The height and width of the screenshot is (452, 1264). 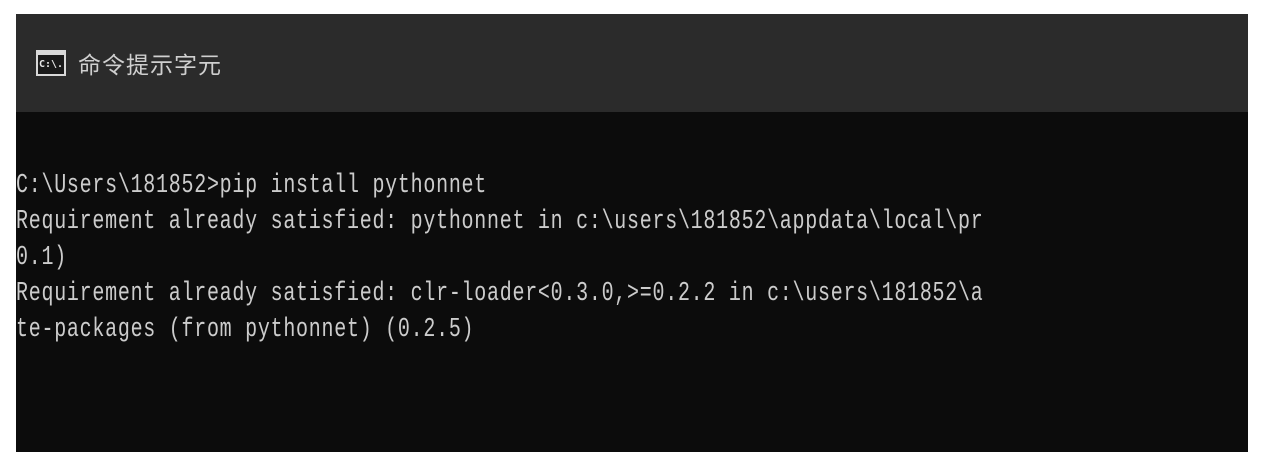 What do you see at coordinates (150, 66) in the screenshot?
I see `window-title: 命令提示字元` at bounding box center [150, 66].